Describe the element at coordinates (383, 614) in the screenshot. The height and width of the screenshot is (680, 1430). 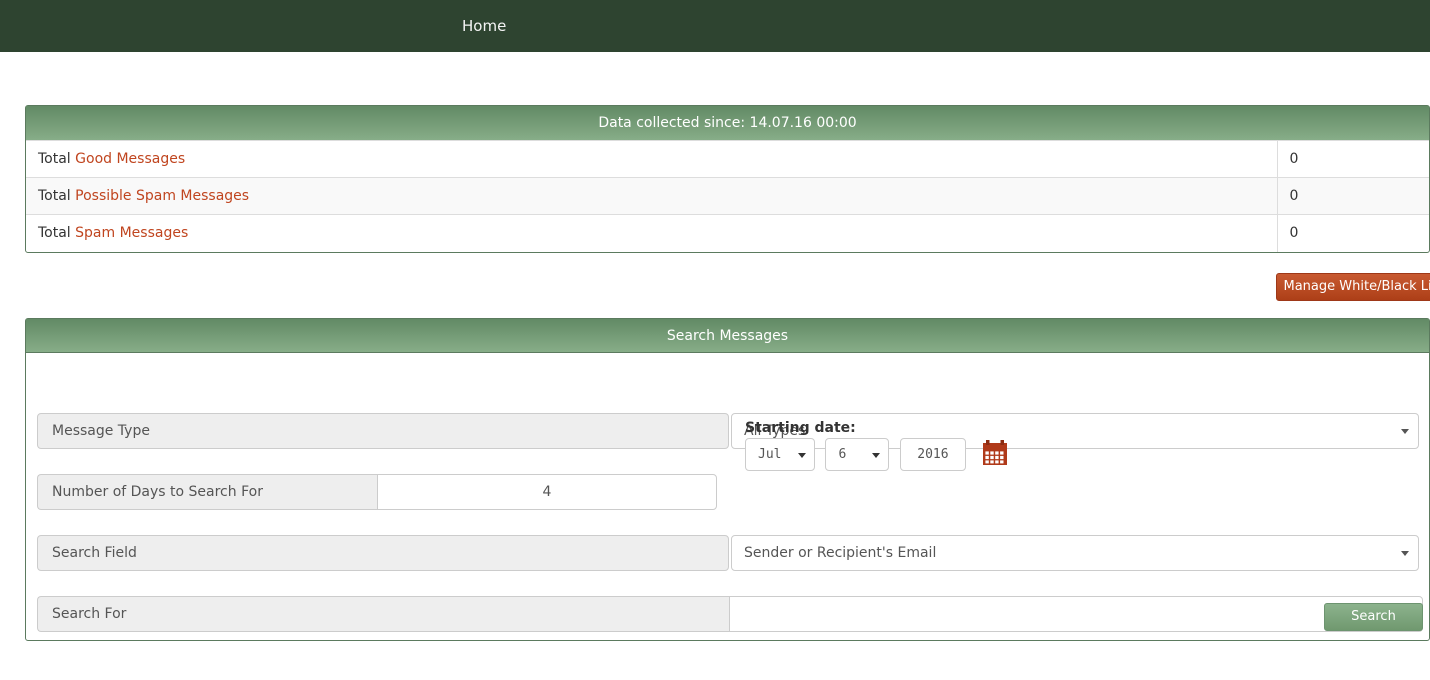
I see `search-for-label: Search For` at that location.